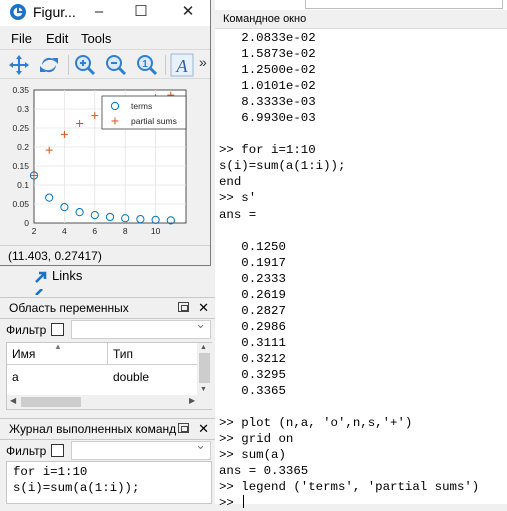  Describe the element at coordinates (69, 308) in the screenshot. I see `workspace-title: Область переменных` at that location.